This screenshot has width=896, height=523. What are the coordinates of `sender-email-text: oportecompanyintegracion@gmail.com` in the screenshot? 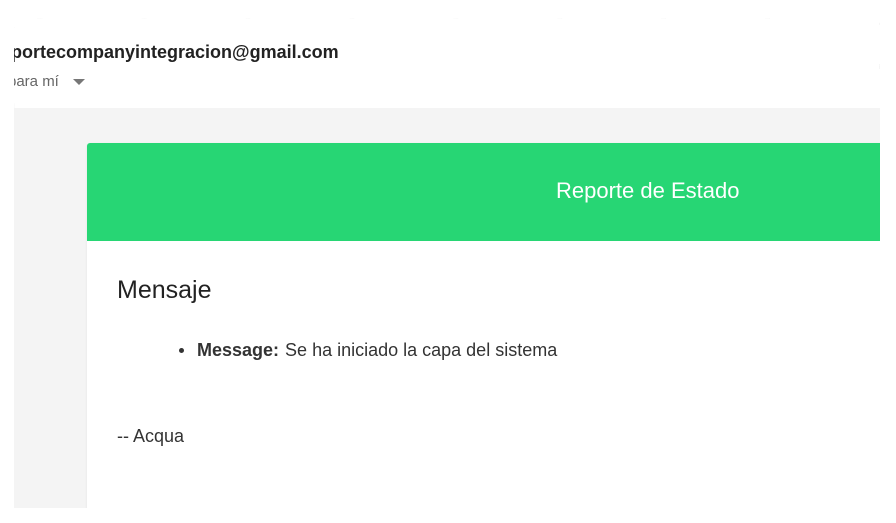 It's located at (176, 52).